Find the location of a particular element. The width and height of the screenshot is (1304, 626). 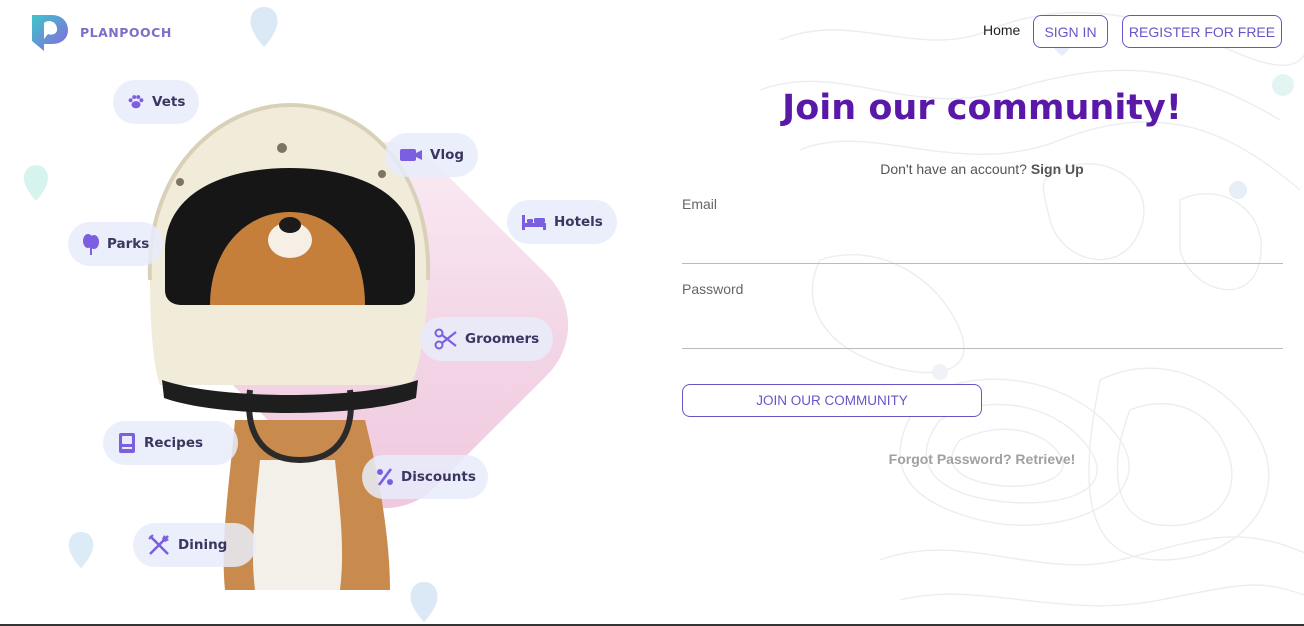

email-label: Email is located at coordinates (700, 204).